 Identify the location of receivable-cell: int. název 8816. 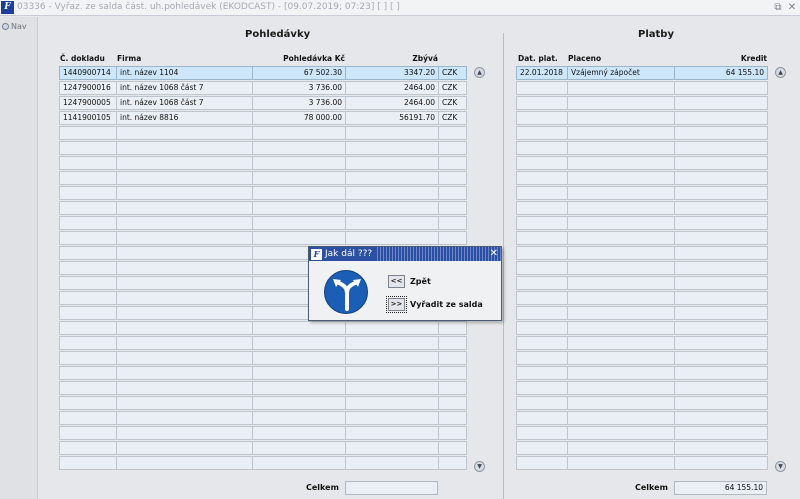
(184, 118).